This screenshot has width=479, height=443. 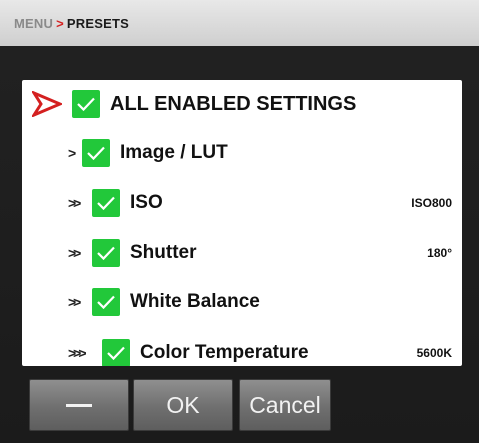 I want to click on checkbox-shutter, so click(x=106, y=253).